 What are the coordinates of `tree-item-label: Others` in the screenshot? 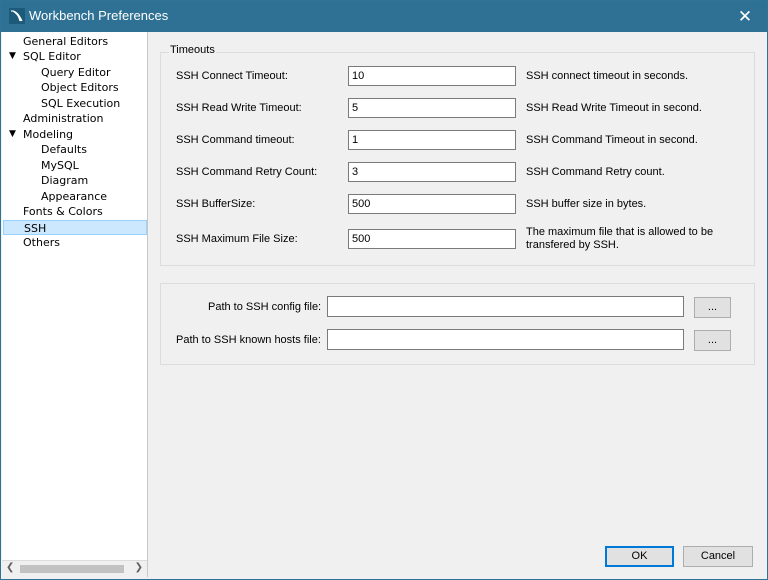 It's located at (41, 242).